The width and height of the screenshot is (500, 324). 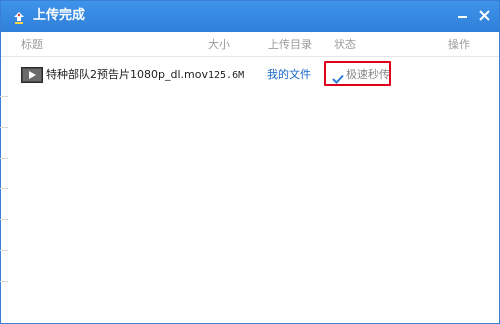 I want to click on checkmark-icon, so click(x=338, y=76).